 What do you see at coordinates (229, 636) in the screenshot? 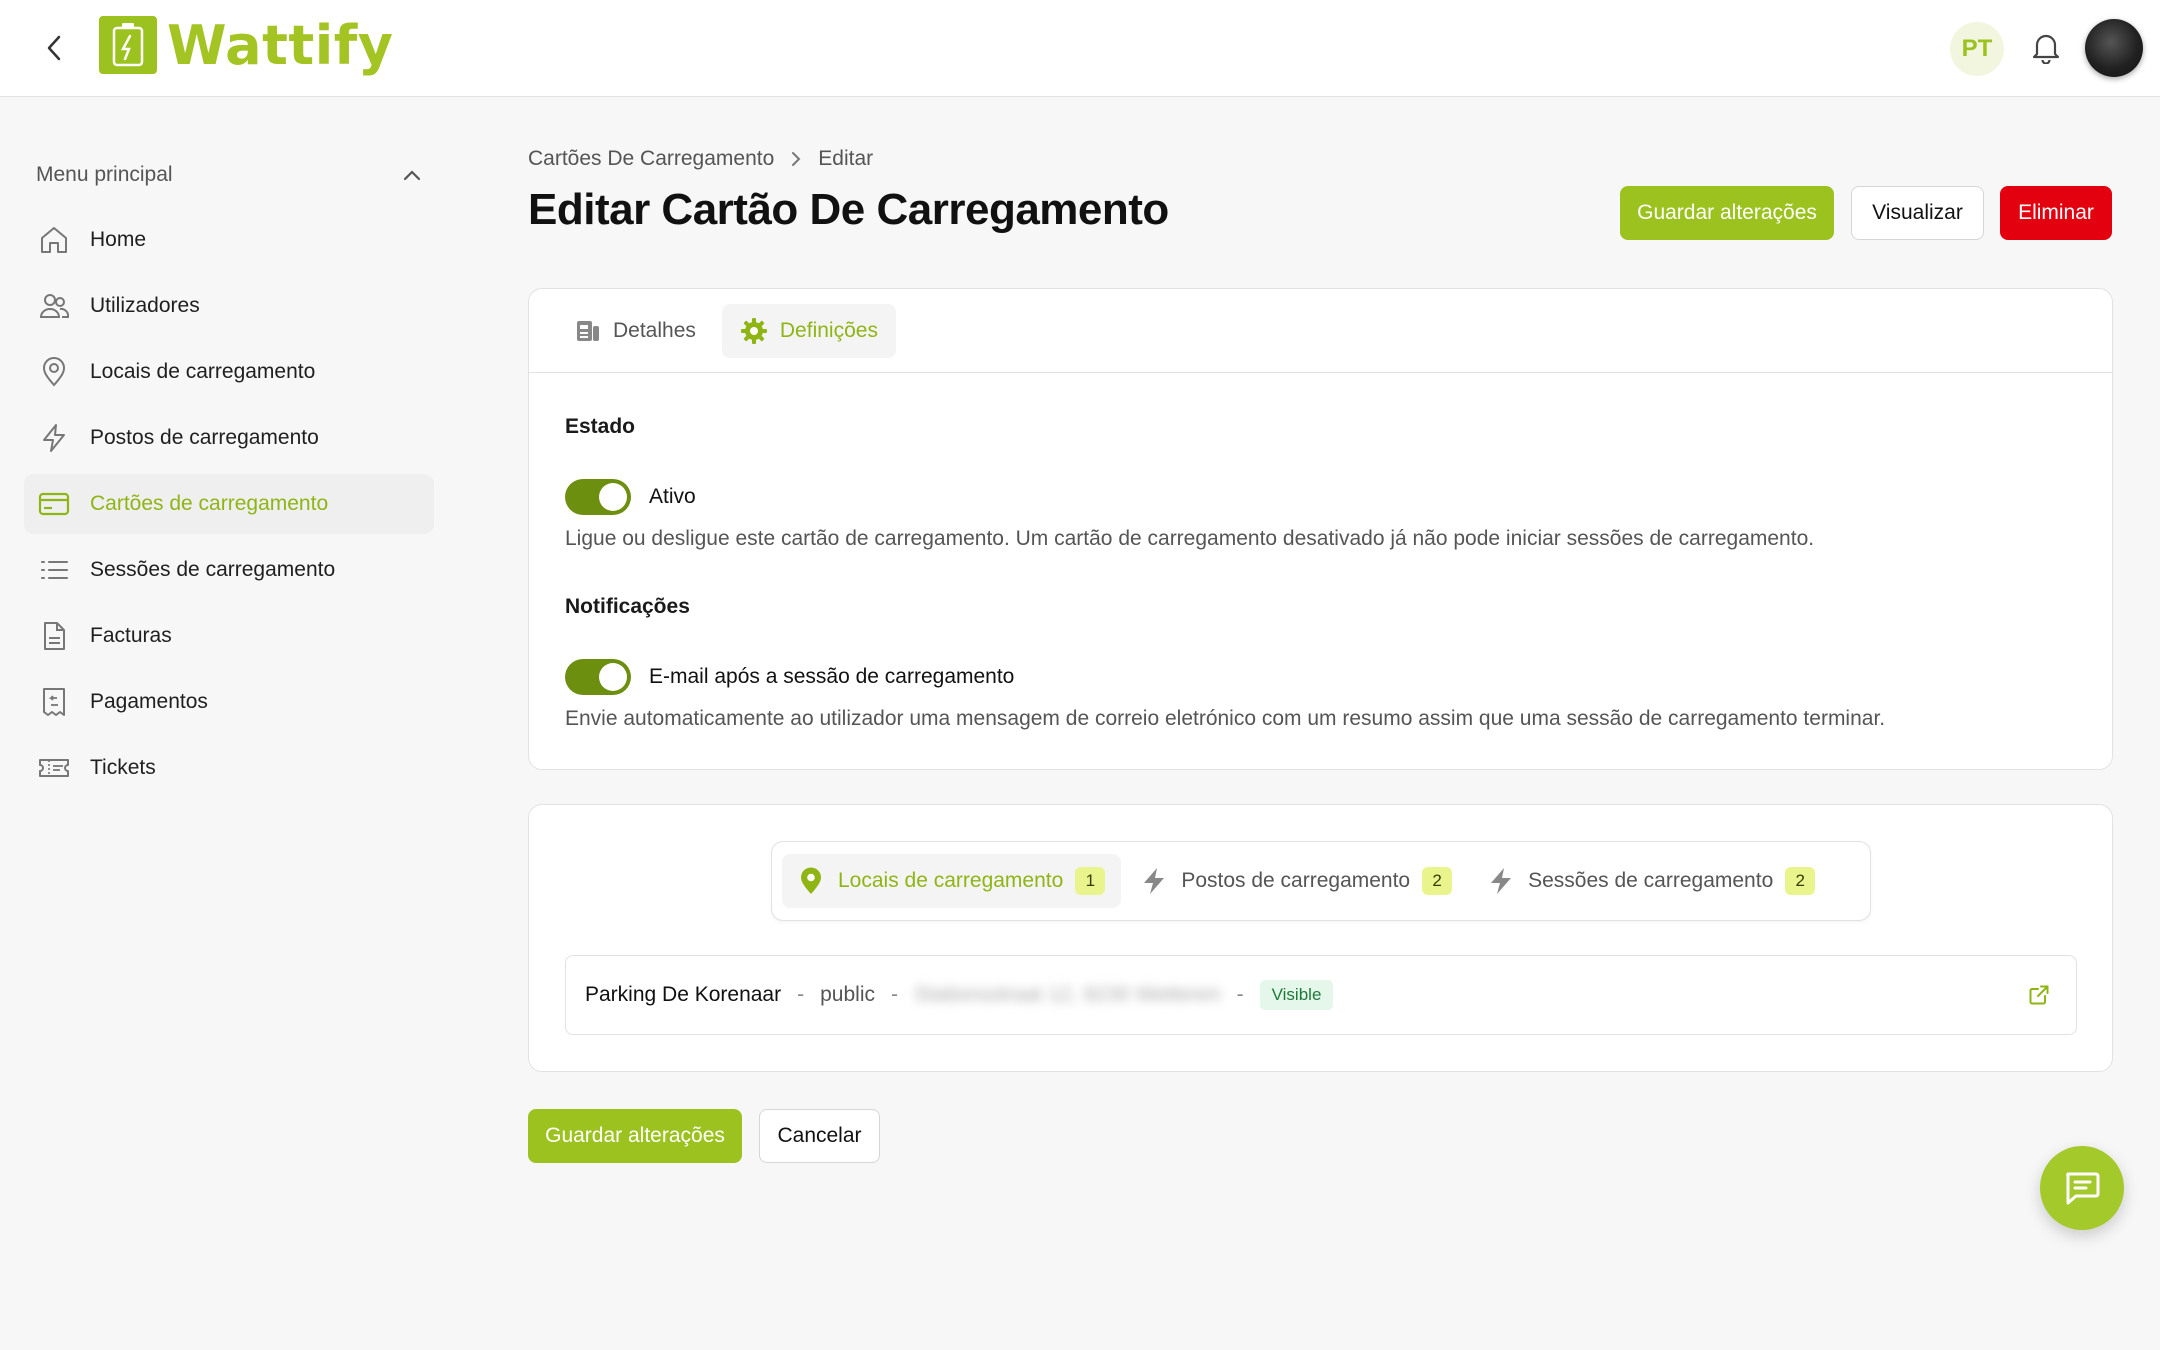
I see `sidebar-item-invoices: Facturas` at bounding box center [229, 636].